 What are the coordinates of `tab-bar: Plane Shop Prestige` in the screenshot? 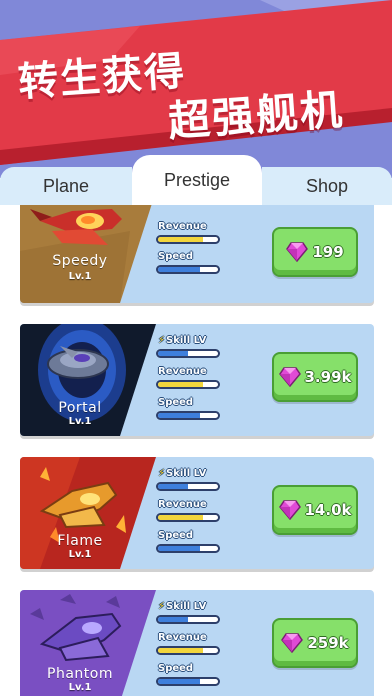 It's located at (196, 180).